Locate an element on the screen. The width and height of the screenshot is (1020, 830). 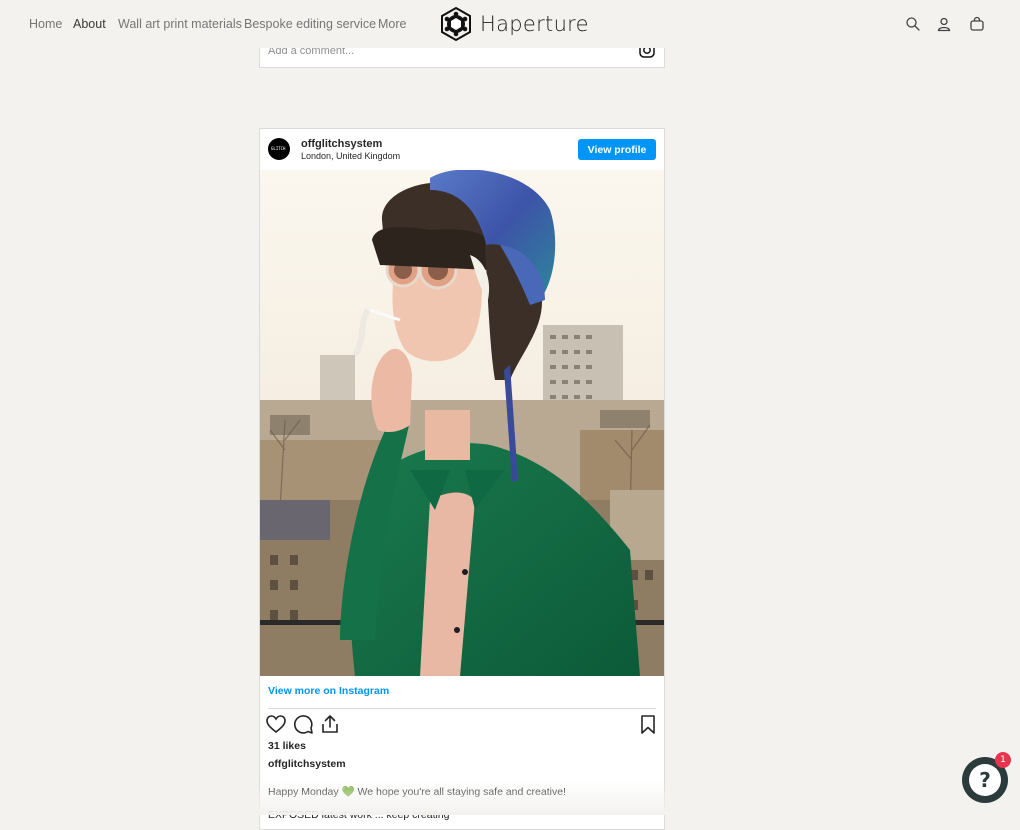
avatar: GLITCH is located at coordinates (279, 149).